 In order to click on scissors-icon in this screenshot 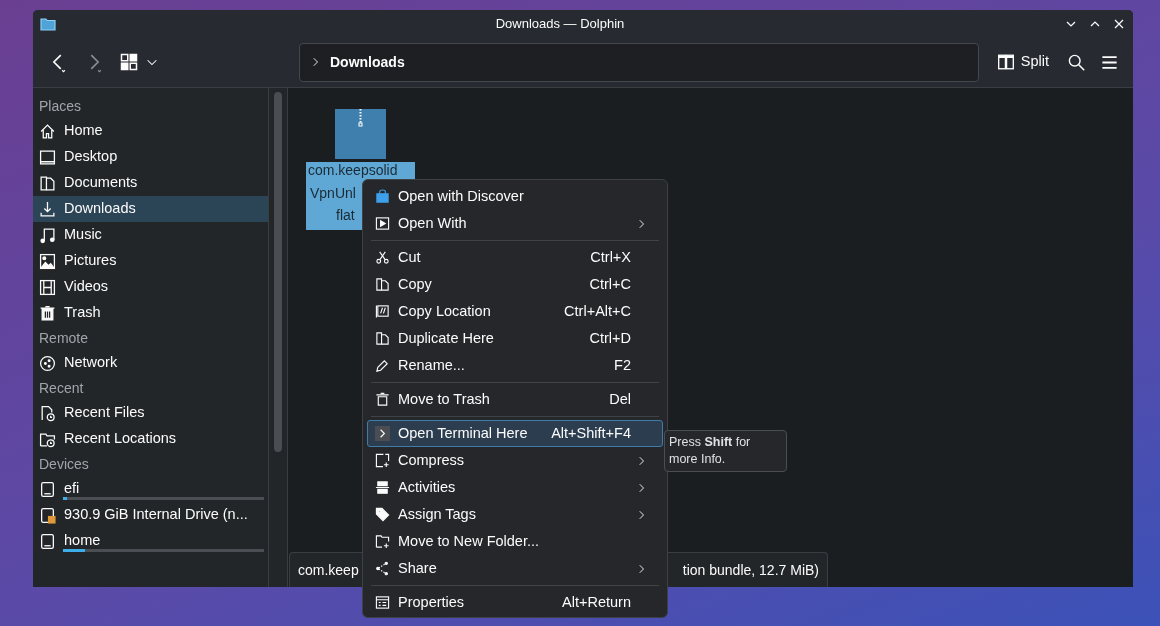, I will do `click(382, 257)`.